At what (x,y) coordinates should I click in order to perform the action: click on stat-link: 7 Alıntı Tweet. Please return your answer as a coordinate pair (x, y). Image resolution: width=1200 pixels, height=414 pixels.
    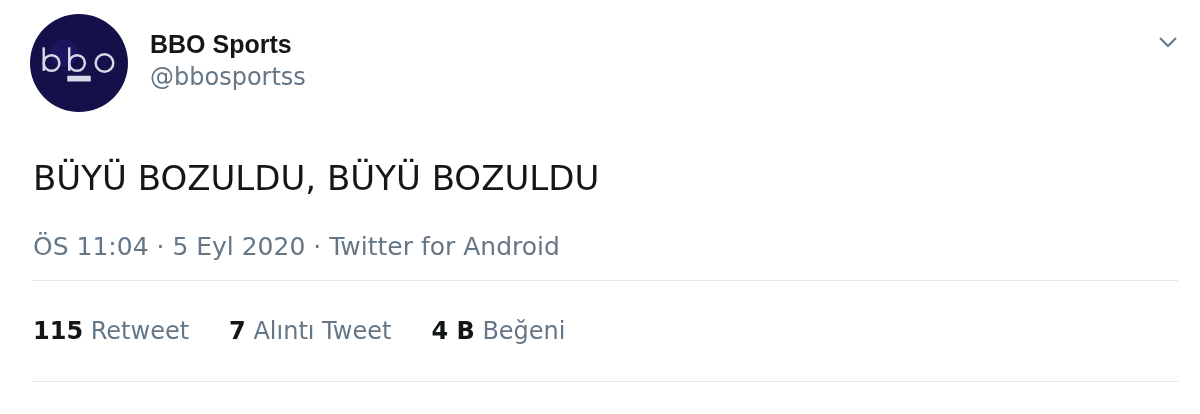
    Looking at the image, I should click on (310, 331).